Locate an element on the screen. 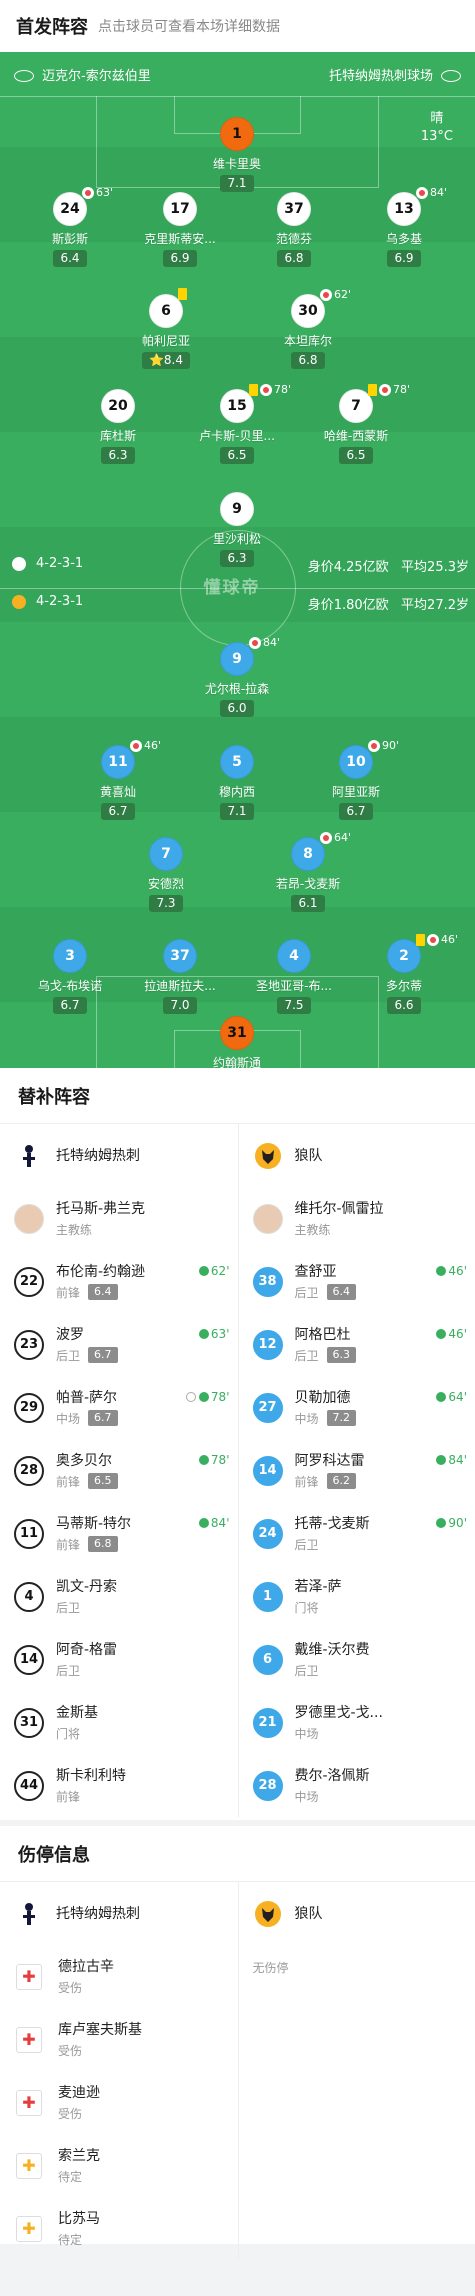 The width and height of the screenshot is (475, 2296). home-player-4: 13 84' 乌多基 6.9 is located at coordinates (404, 226).